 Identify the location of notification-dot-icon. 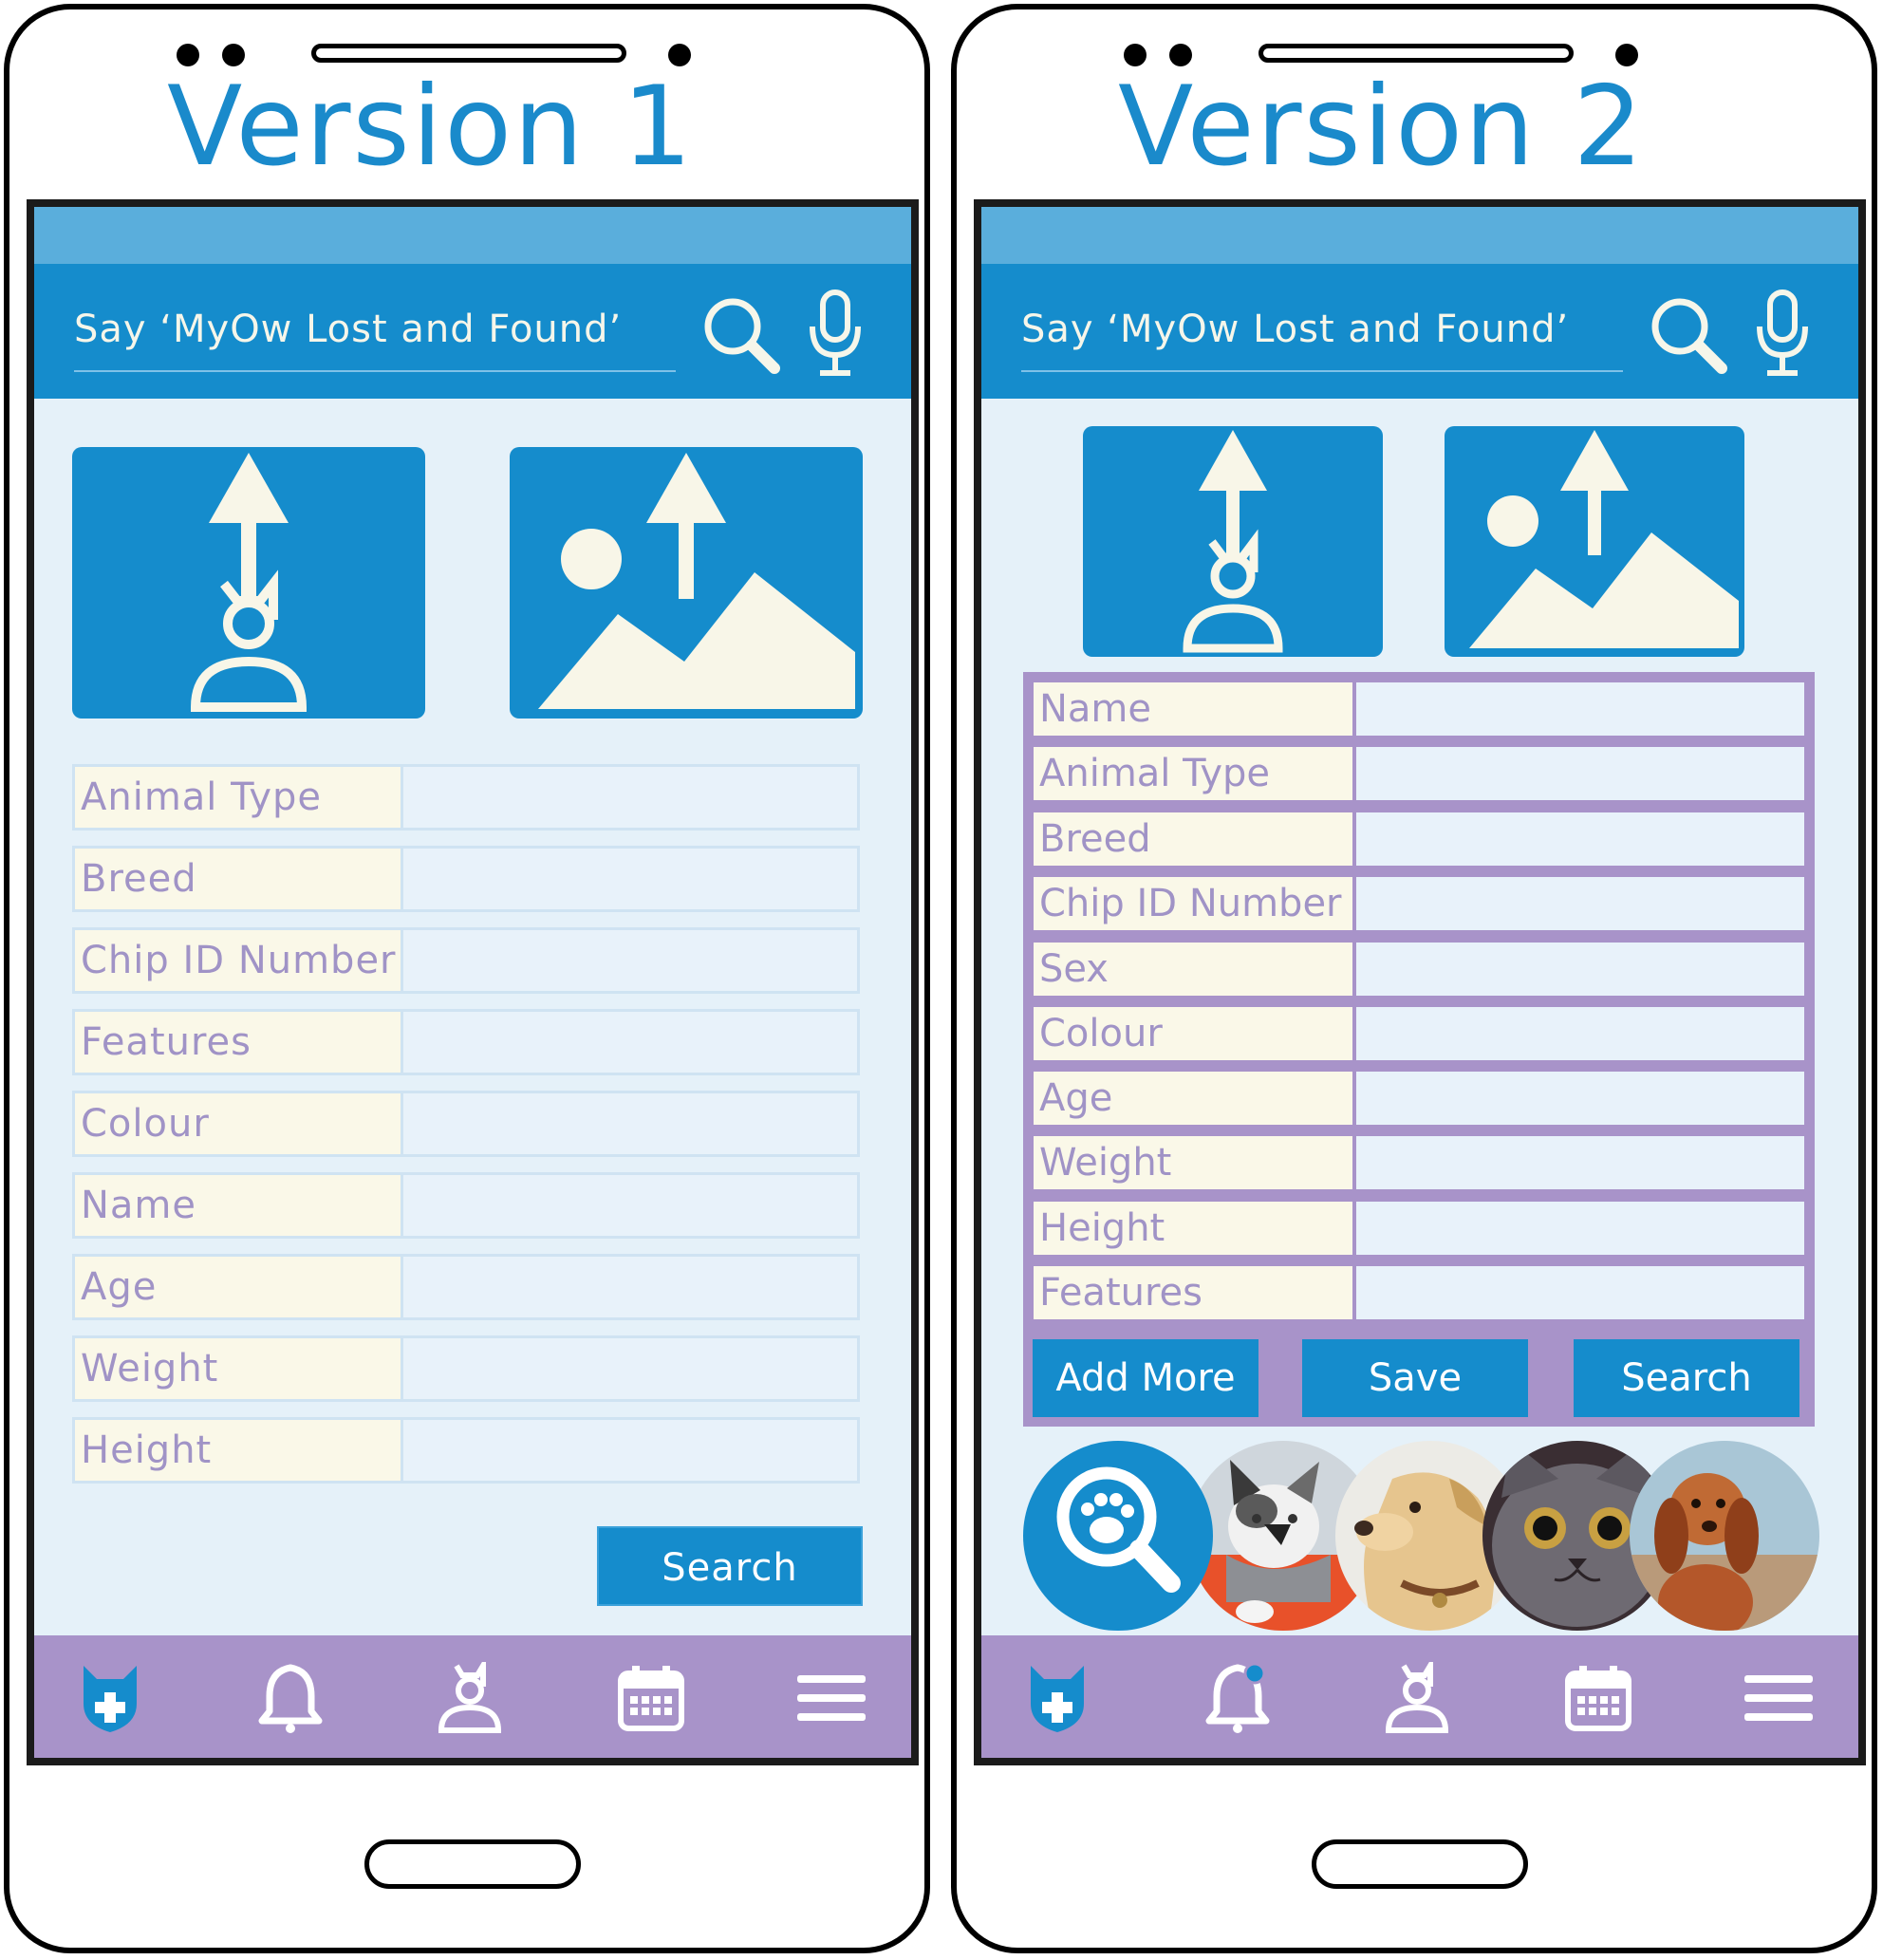
(1255, 1673).